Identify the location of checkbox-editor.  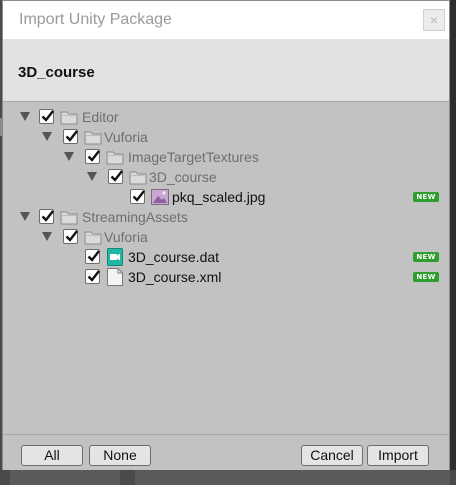
(46, 116).